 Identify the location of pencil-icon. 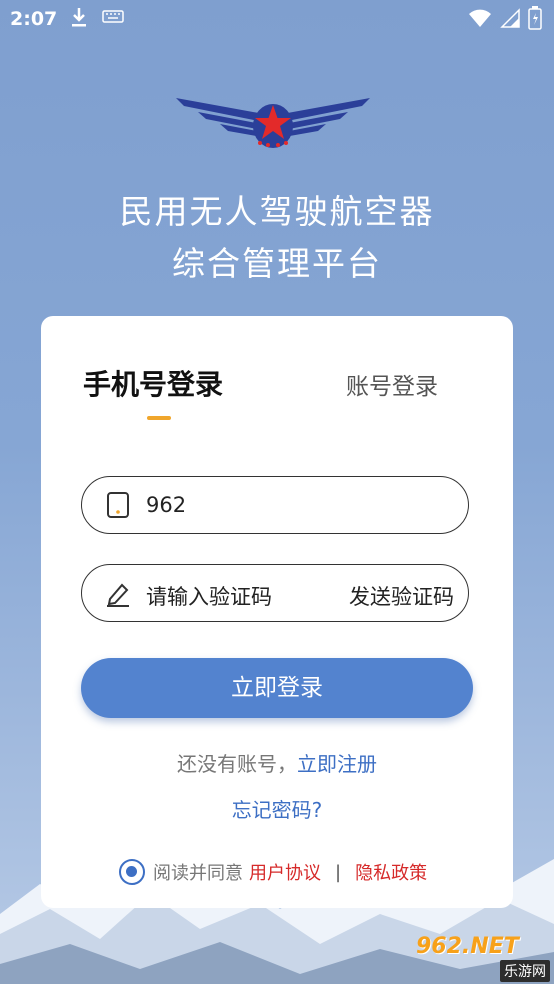
(118, 595).